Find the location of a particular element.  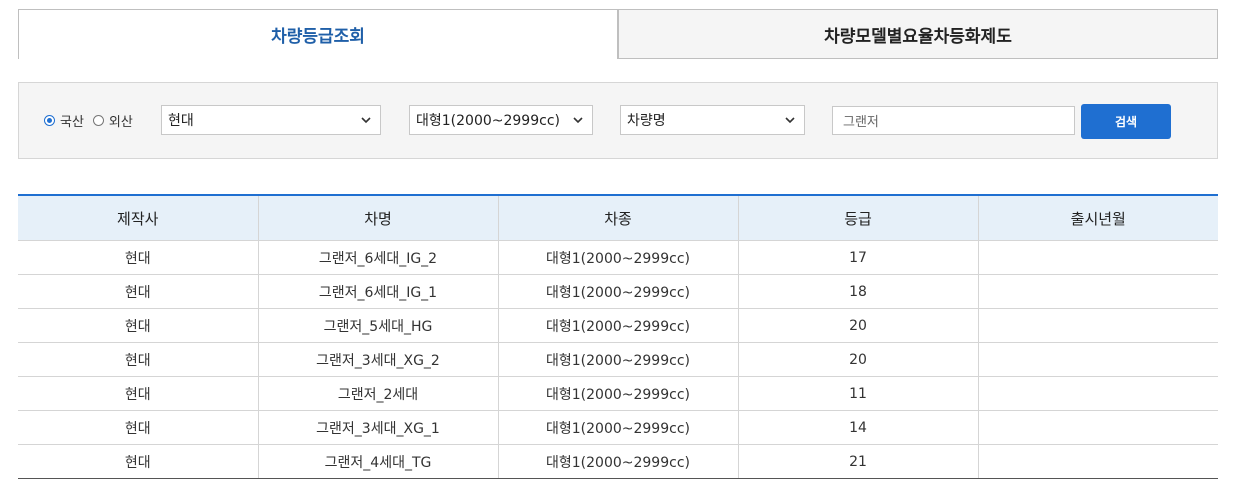

table-row: 현대 그랜저_3세대_XG_1 대형1(2000~2999cc) 14 is located at coordinates (618, 427).